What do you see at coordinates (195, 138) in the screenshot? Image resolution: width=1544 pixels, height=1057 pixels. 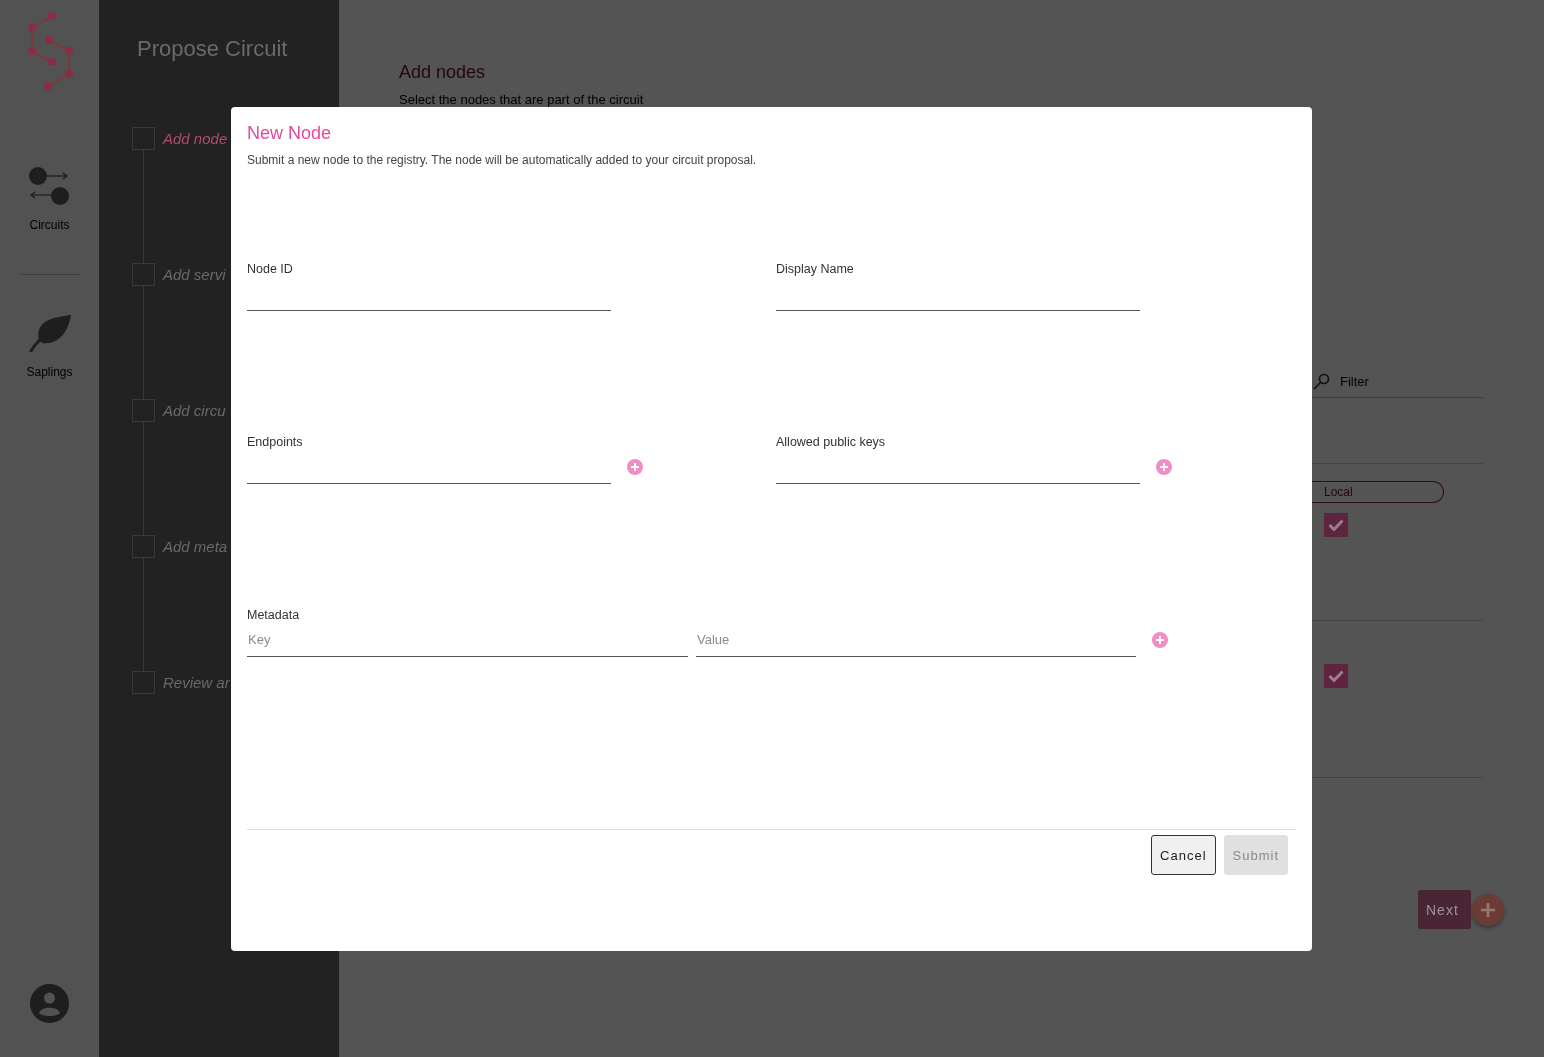 I see `step-label: Add node` at bounding box center [195, 138].